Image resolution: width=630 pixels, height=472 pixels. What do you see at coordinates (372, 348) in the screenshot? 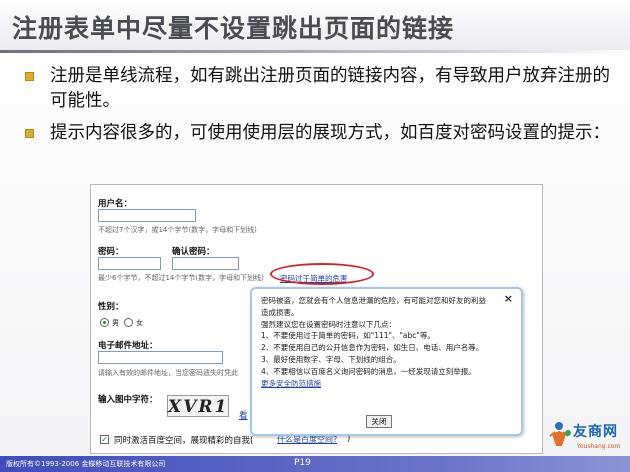
I see `popup-line: 2、不要使用自己的公开信息作为密码，如生日、电话、用户名等。` at bounding box center [372, 348].